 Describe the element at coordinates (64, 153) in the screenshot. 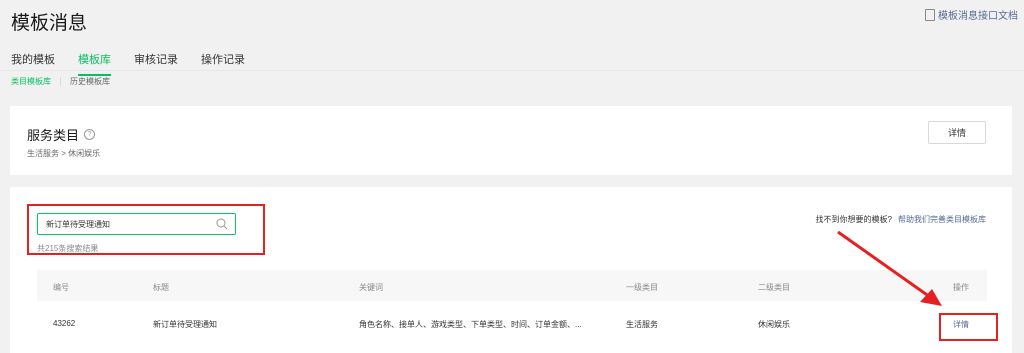

I see `service-category-path: 生活服务 > 休闲娱乐` at that location.